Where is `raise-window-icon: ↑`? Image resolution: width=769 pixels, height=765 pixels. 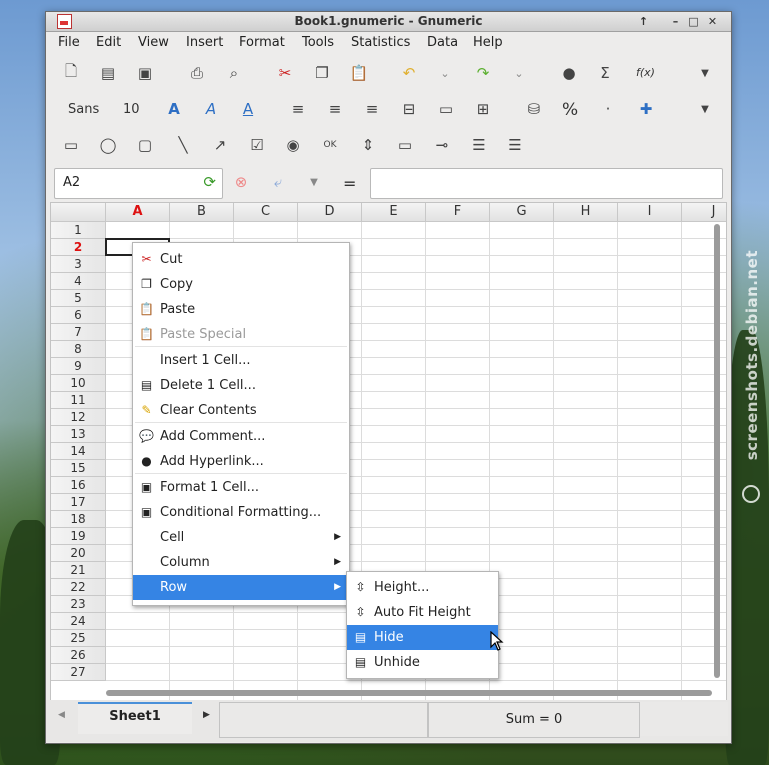
raise-window-icon: ↑ is located at coordinates (643, 21).